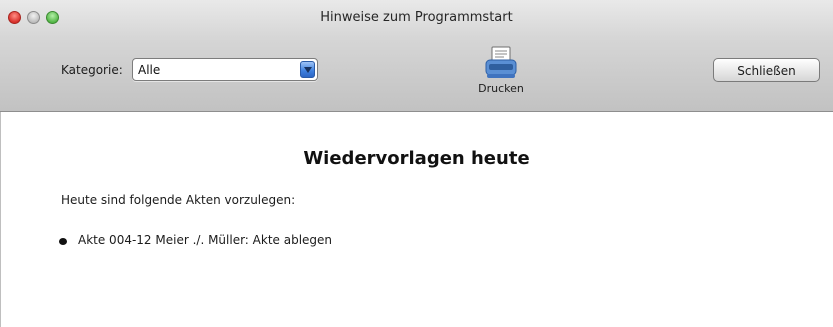 The width and height of the screenshot is (833, 327). What do you see at coordinates (307, 69) in the screenshot?
I see `chevron-down-icon` at bounding box center [307, 69].